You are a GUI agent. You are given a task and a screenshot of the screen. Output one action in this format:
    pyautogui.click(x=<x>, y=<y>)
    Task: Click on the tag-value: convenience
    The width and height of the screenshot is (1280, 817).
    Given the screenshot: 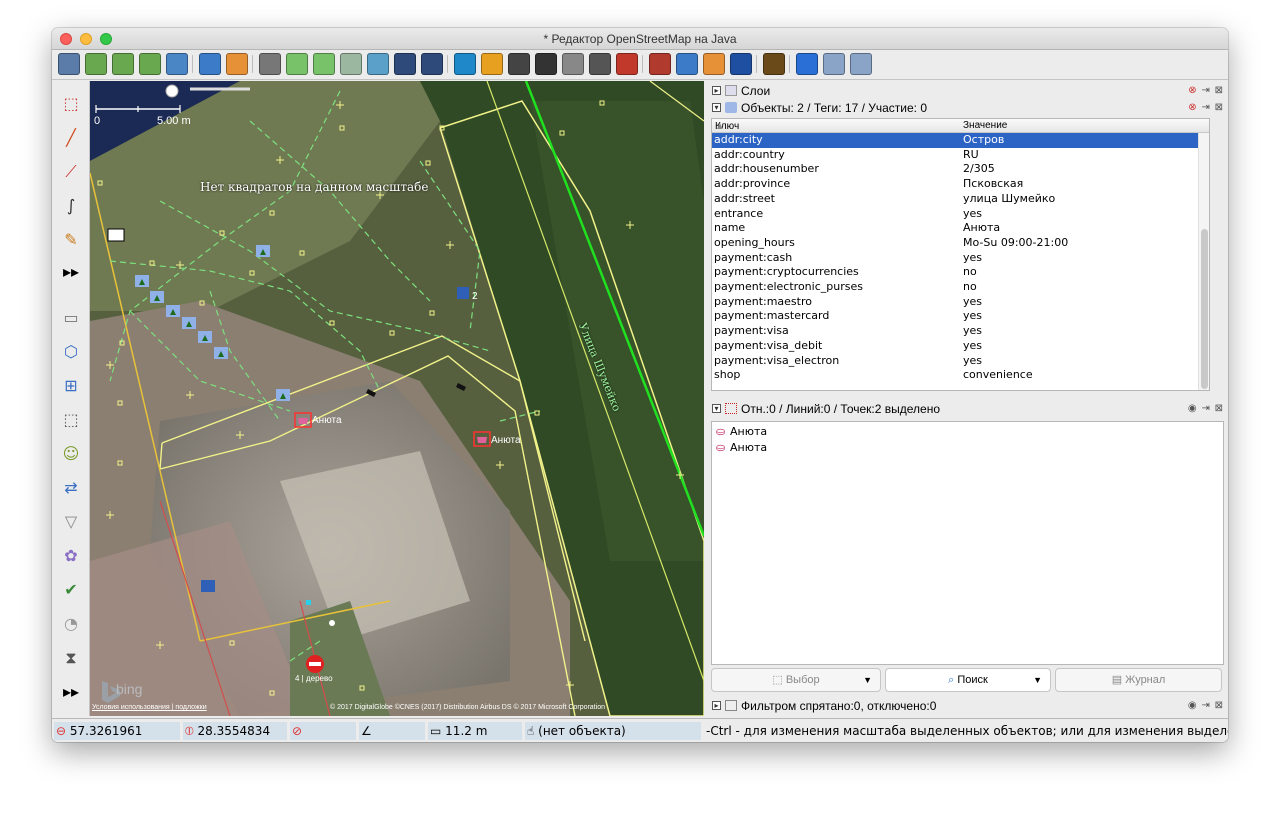 What is the action you would take?
    pyautogui.click(x=998, y=375)
    